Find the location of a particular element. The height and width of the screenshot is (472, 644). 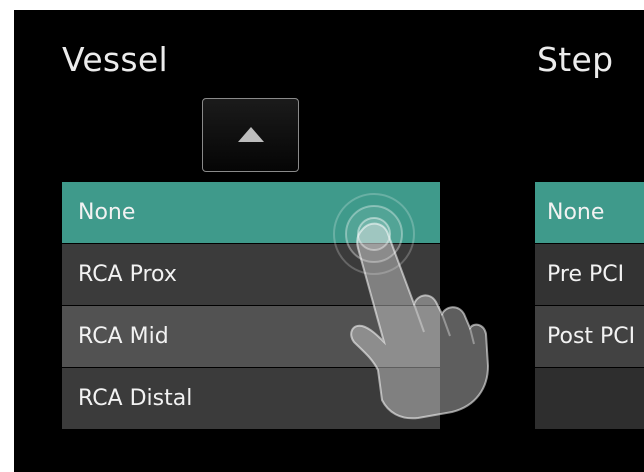

vessel-item-rca-prox: RCA Prox is located at coordinates (251, 274).